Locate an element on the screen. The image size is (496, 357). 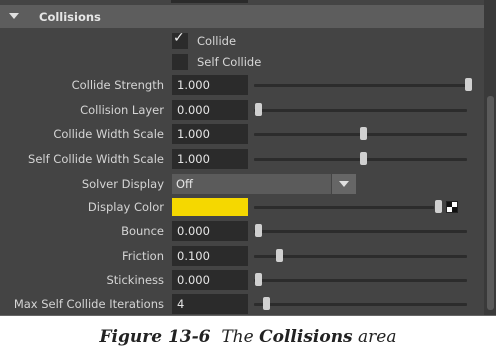
caption-emphasis: Collisions is located at coordinates (306, 337).